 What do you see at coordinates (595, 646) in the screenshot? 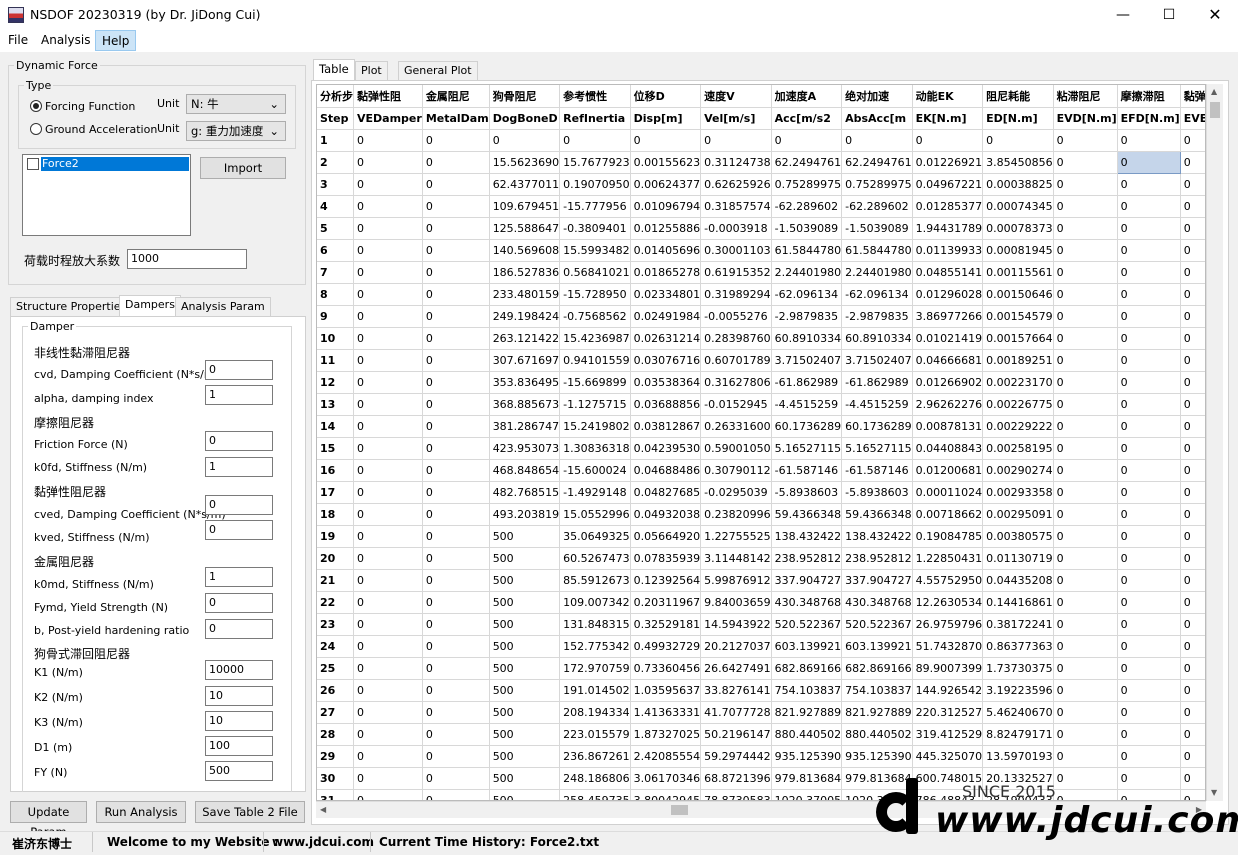
I see `table-cell: 152.775342` at bounding box center [595, 646].